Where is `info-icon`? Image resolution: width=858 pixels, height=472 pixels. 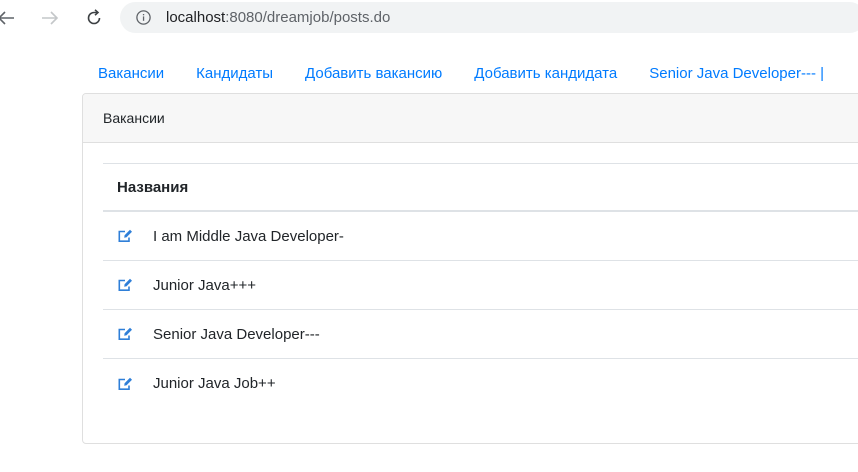
info-icon is located at coordinates (143, 17).